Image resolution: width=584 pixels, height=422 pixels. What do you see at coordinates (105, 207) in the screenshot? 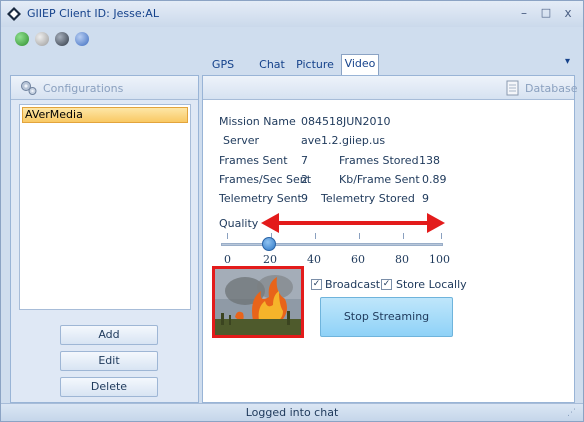
I see `configuration-list: AVerMedia` at bounding box center [105, 207].